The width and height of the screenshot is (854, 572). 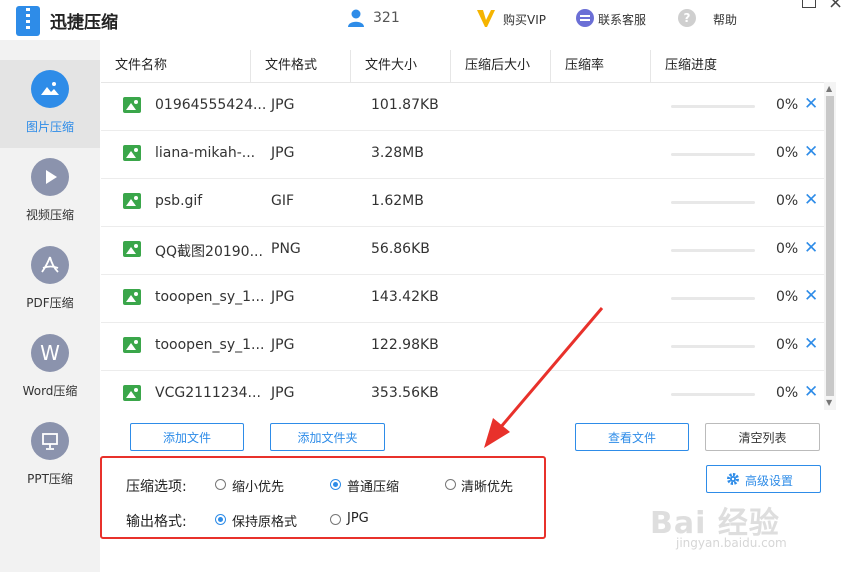 I want to click on scroll-up-icon: ▲, so click(x=829, y=88).